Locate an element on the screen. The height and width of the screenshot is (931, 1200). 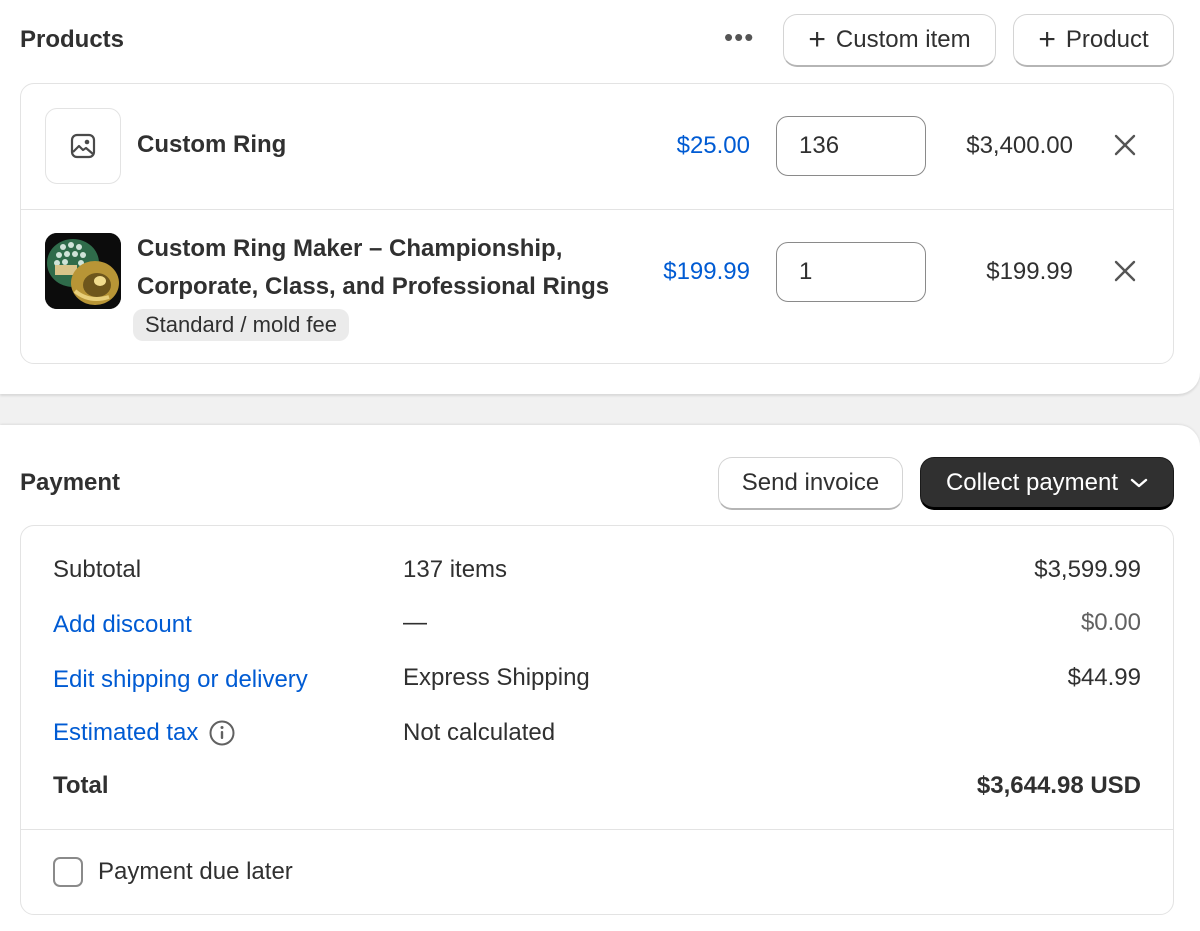
summary-divider is located at coordinates (597, 829).